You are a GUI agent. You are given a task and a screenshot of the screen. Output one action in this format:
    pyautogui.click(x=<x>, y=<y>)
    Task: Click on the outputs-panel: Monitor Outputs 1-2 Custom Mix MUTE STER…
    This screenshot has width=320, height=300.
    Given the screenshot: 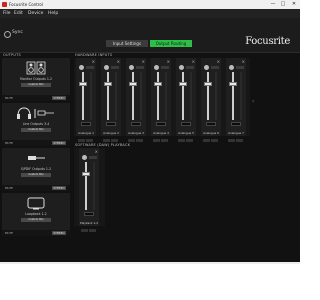 What is the action you would take?
    pyautogui.click(x=36, y=147)
    